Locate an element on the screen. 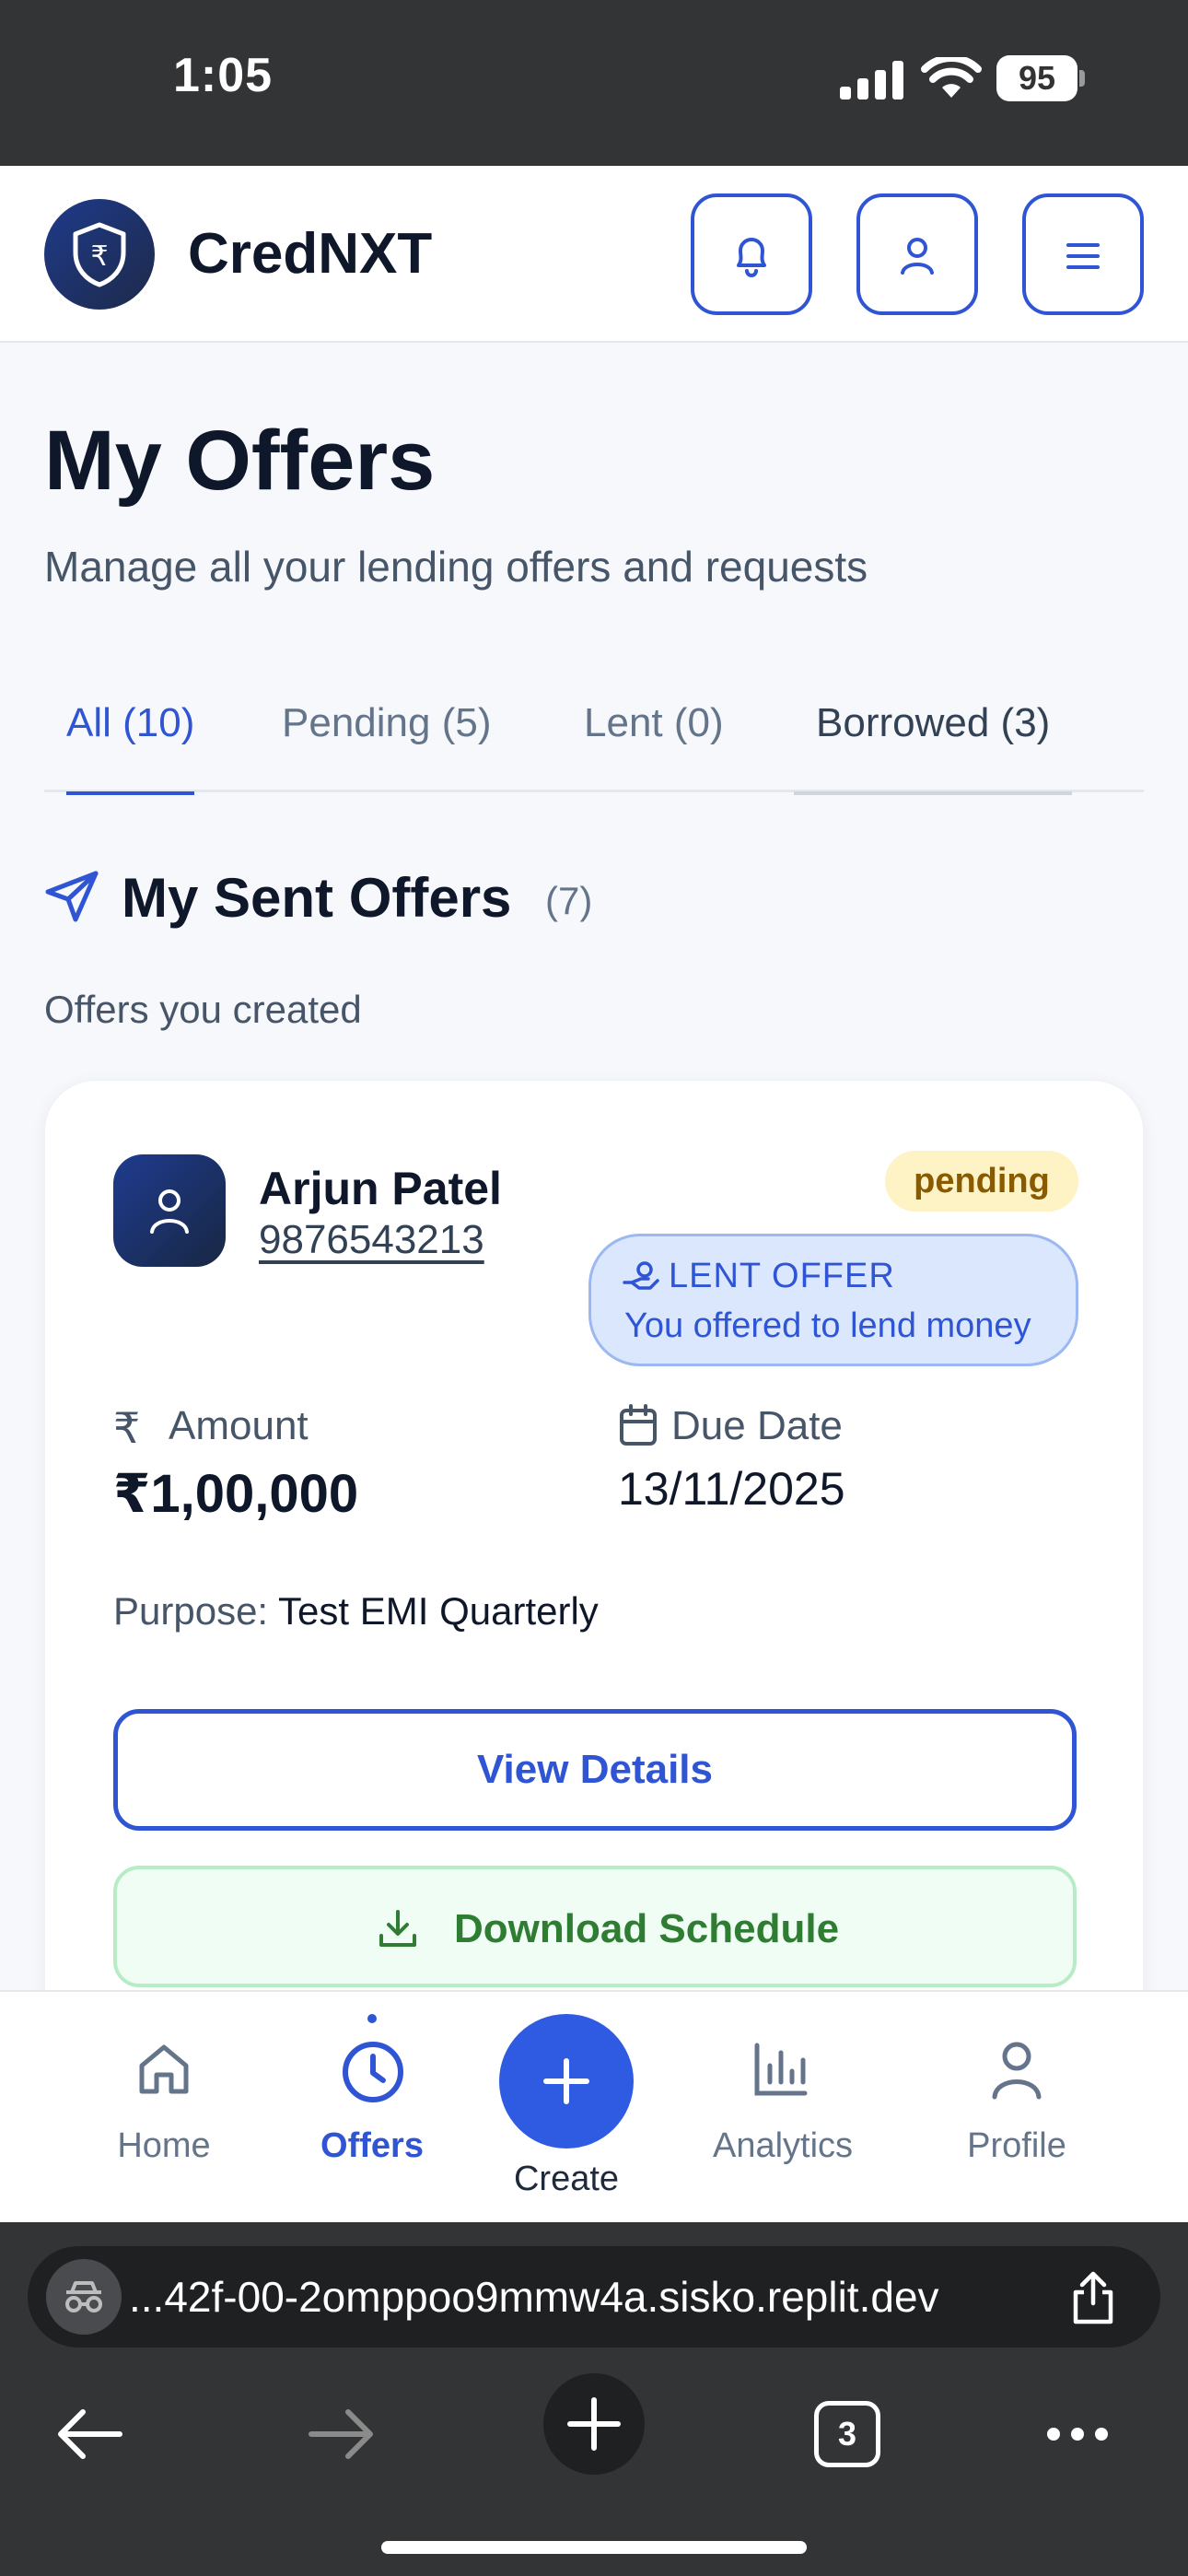  menu-icon is located at coordinates (1083, 256).